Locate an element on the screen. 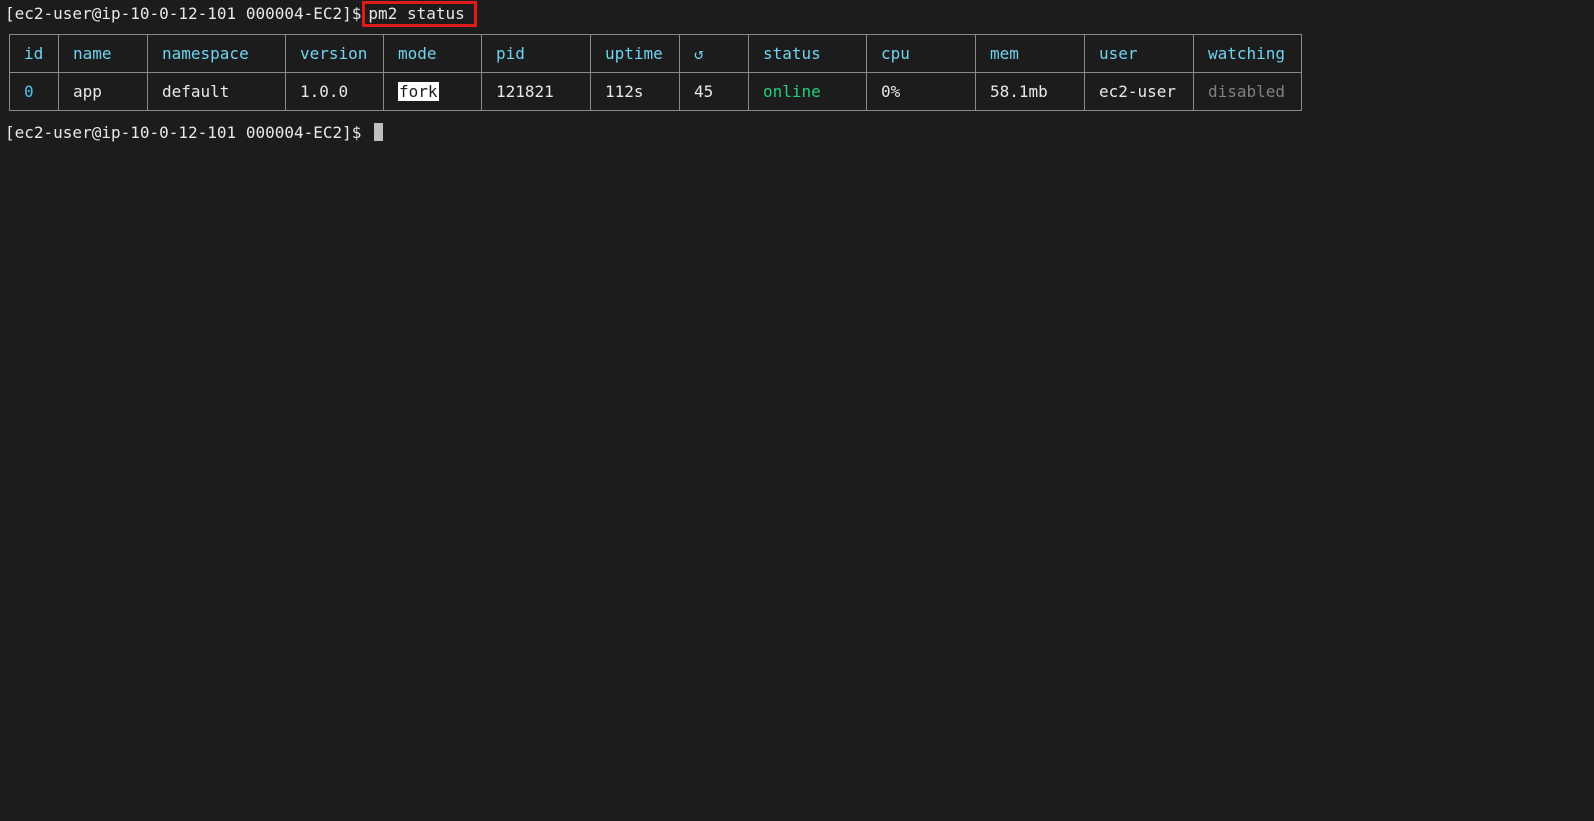 The height and width of the screenshot is (821, 1594). header-restarts: ↺ is located at coordinates (714, 53).